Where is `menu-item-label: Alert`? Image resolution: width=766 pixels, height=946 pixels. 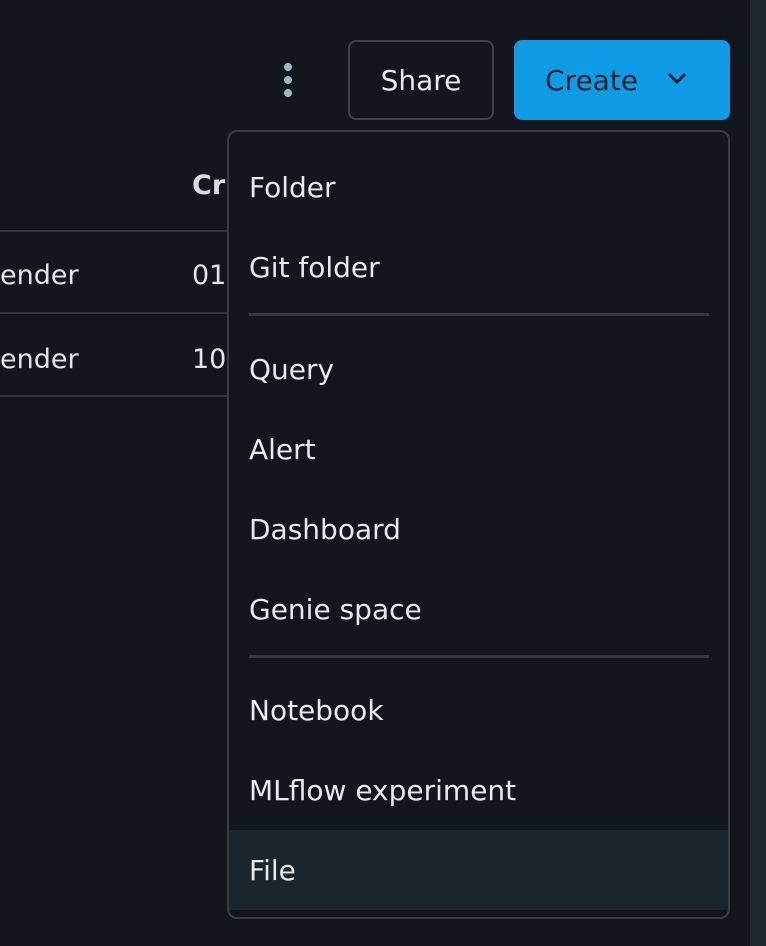
menu-item-label: Alert is located at coordinates (282, 449).